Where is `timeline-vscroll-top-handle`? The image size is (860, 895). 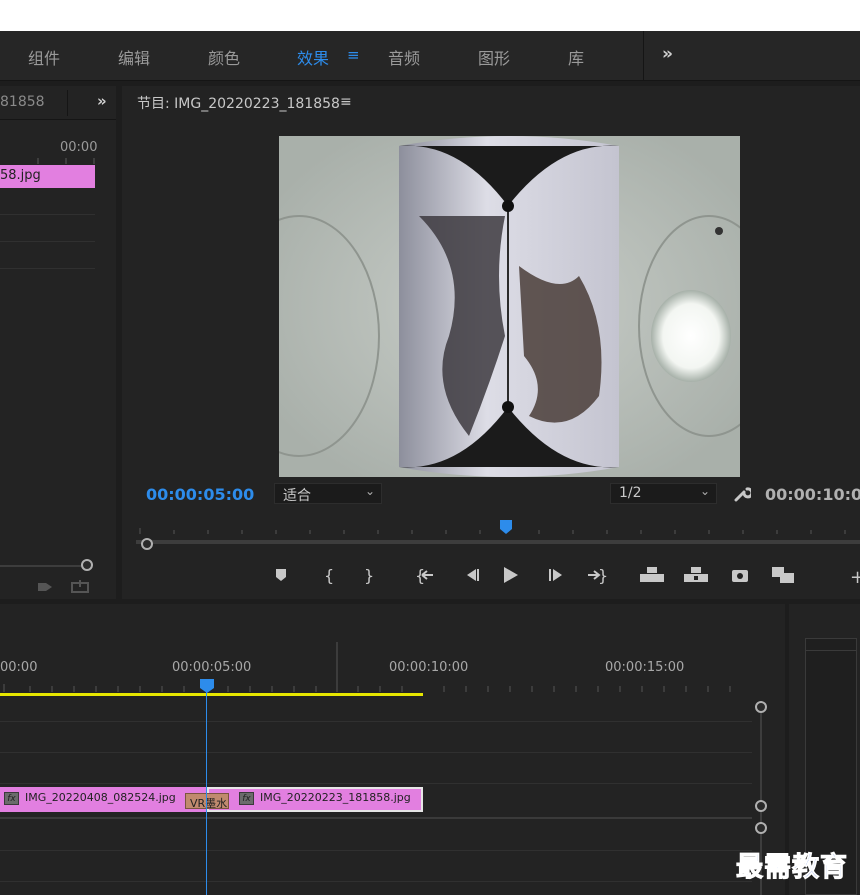
timeline-vscroll-top-handle is located at coordinates (761, 707).